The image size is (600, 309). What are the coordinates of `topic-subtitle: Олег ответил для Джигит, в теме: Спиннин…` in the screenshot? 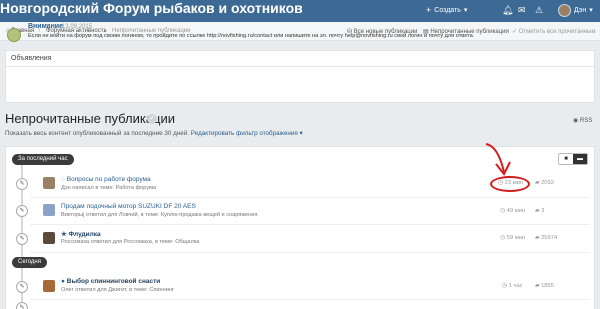 It's located at (117, 290).